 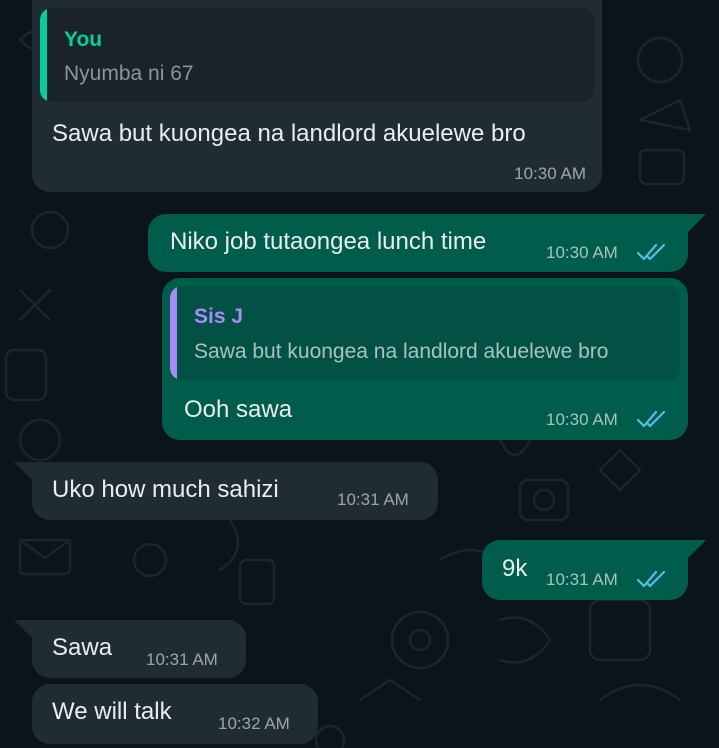 What do you see at coordinates (328, 241) in the screenshot?
I see `message-text: Niko job tutaongea lunch time` at bounding box center [328, 241].